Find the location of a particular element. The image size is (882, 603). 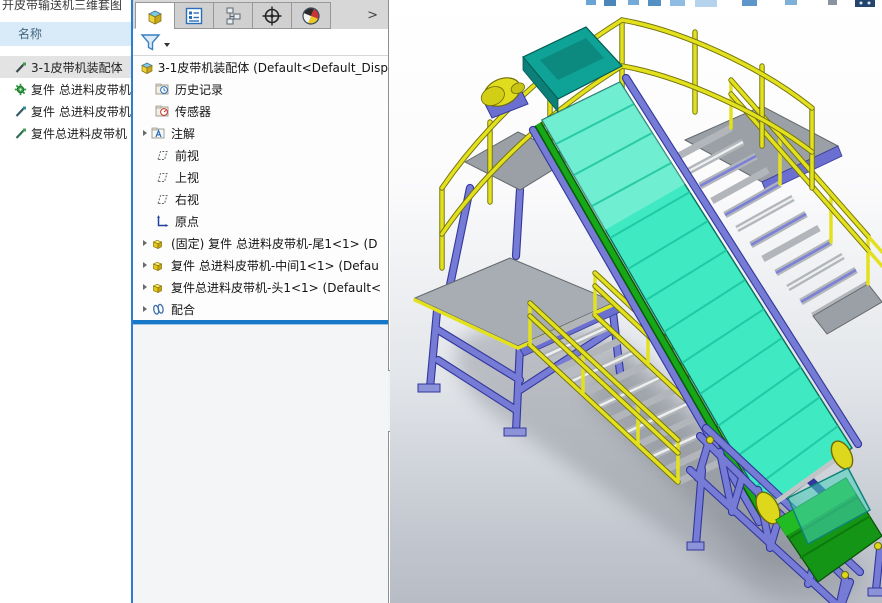

tab-dimxpertmanager is located at coordinates (272, 15).